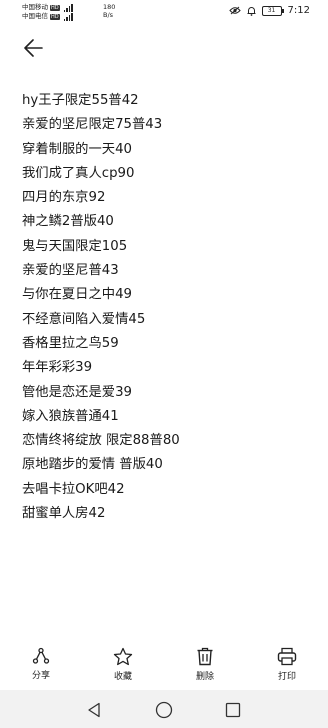  What do you see at coordinates (92, 465) in the screenshot?
I see `list-item: 原地踏步的爱情 普版40` at bounding box center [92, 465].